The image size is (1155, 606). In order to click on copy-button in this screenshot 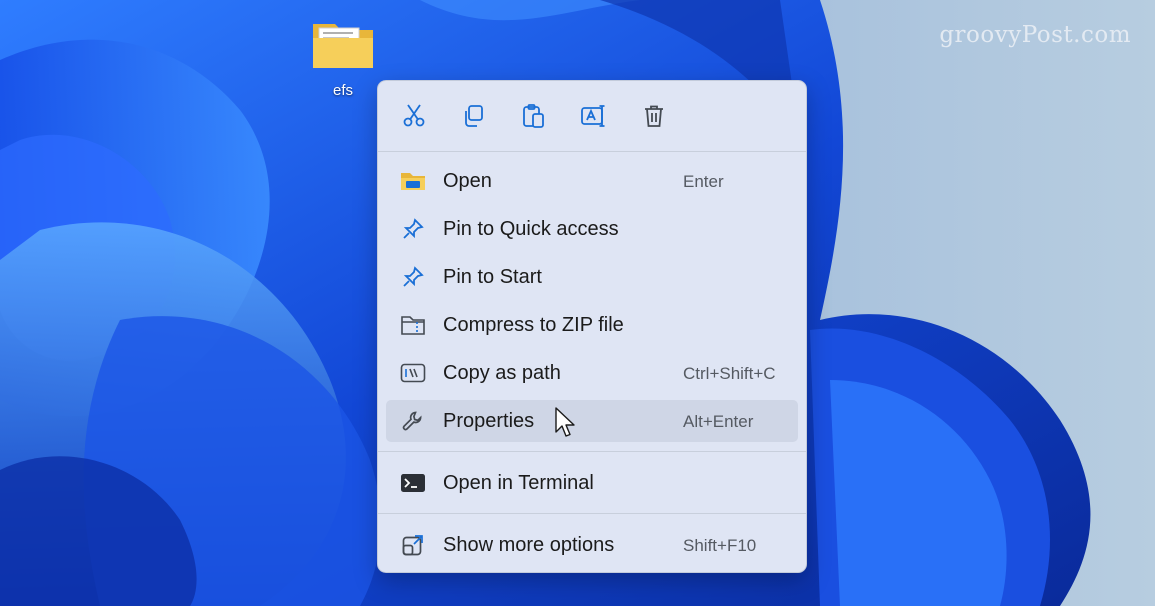, I will do `click(474, 116)`.